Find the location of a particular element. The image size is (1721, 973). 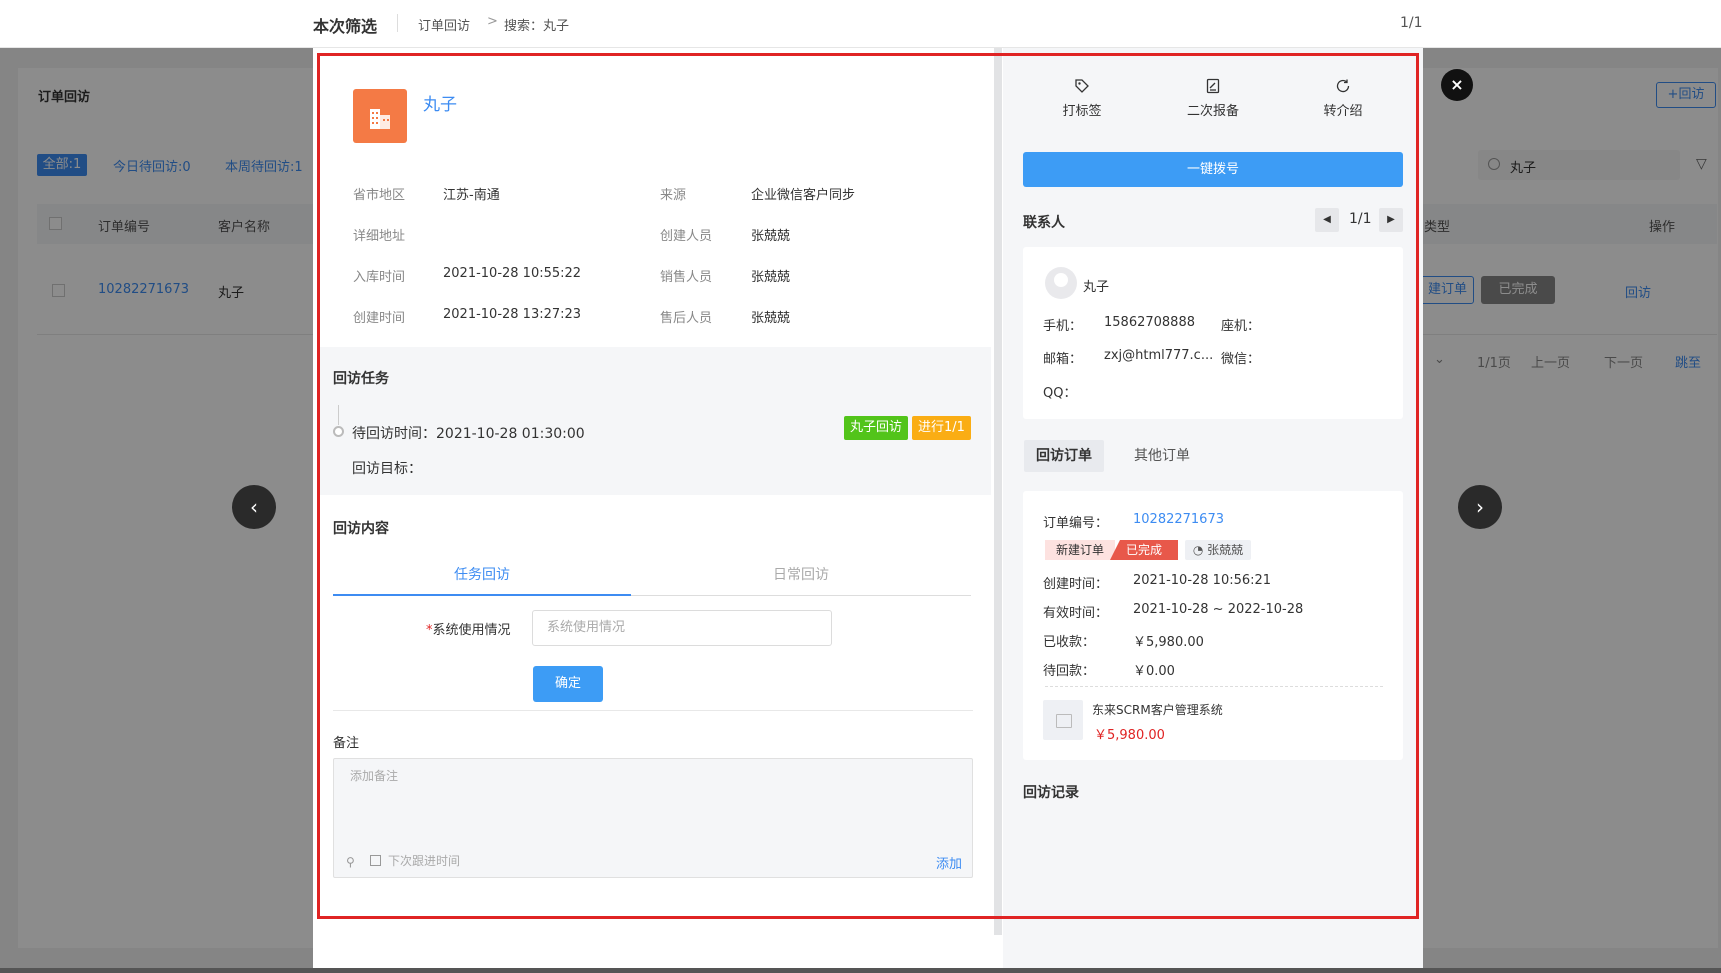

one-click-dial-button: 一键拨号 is located at coordinates (1213, 169).